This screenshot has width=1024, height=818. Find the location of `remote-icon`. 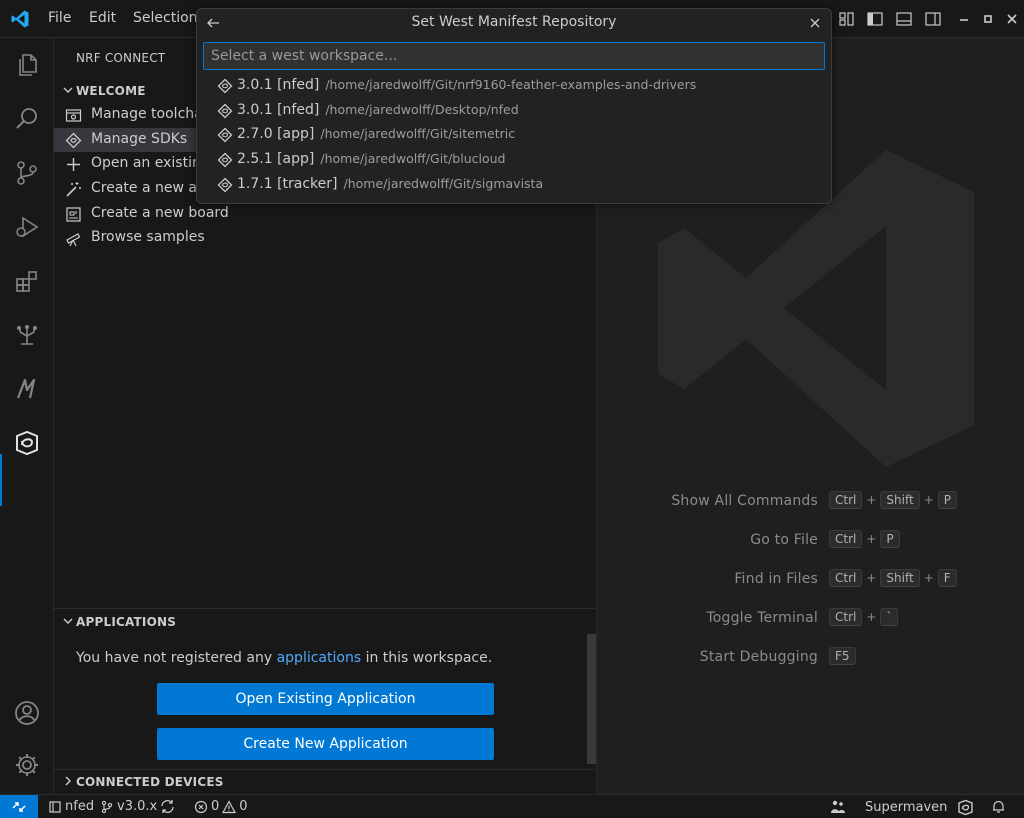

remote-icon is located at coordinates (19, 807).